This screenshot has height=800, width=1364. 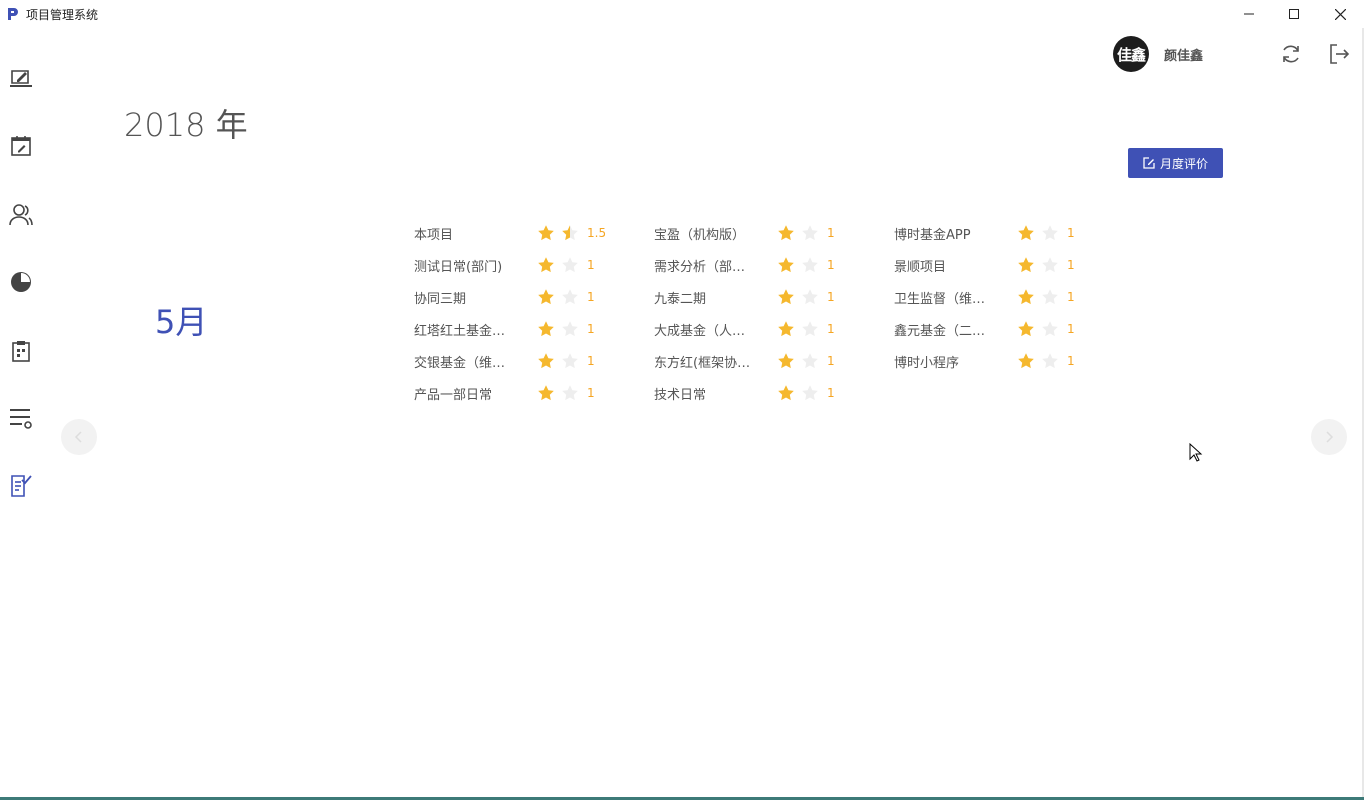 I want to click on next-month-button, so click(x=1329, y=437).